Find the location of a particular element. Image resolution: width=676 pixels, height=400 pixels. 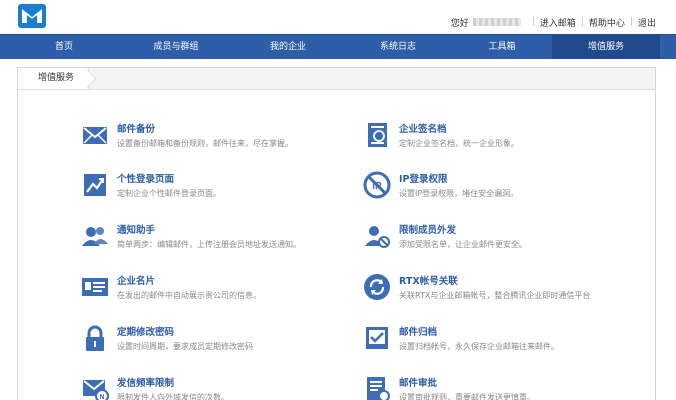

service-title: 通知助手 is located at coordinates (136, 229).